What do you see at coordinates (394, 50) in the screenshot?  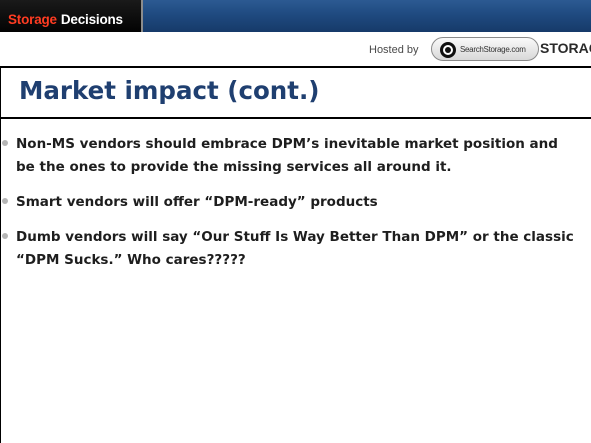 I see `hosted-by-label: Hosted by` at bounding box center [394, 50].